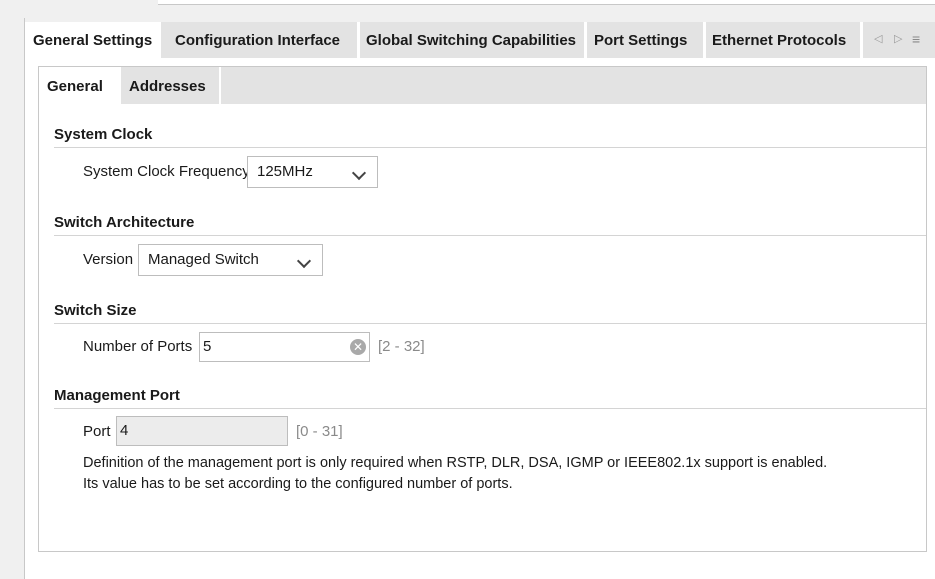 This screenshot has width=935, height=579. Describe the element at coordinates (482, 86) in the screenshot. I see `inner-tab-bar: General Addresses` at that location.